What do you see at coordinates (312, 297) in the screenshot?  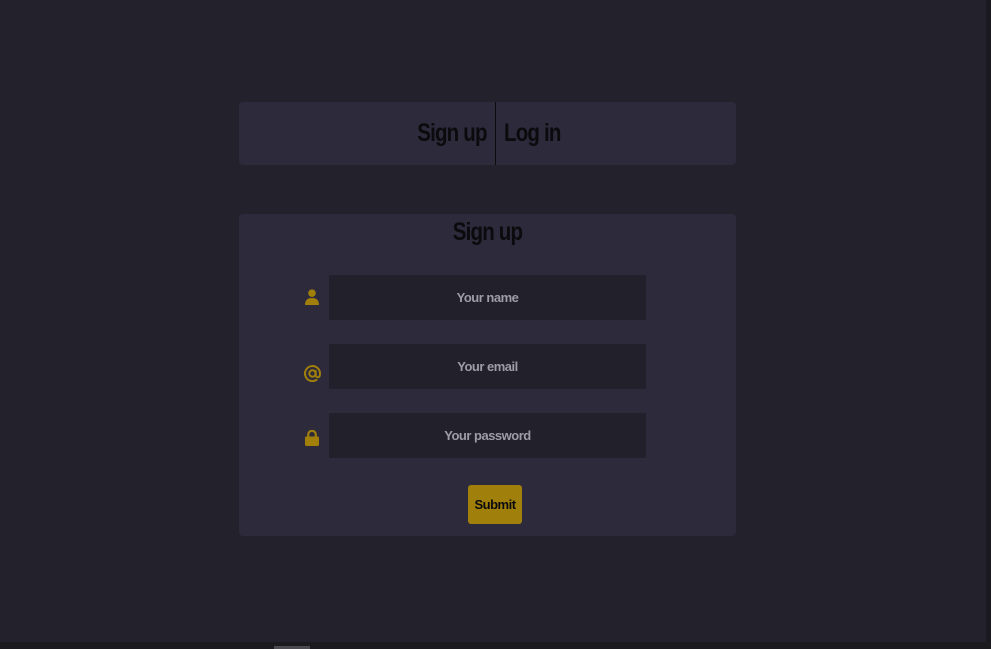 I see `user-icon` at bounding box center [312, 297].